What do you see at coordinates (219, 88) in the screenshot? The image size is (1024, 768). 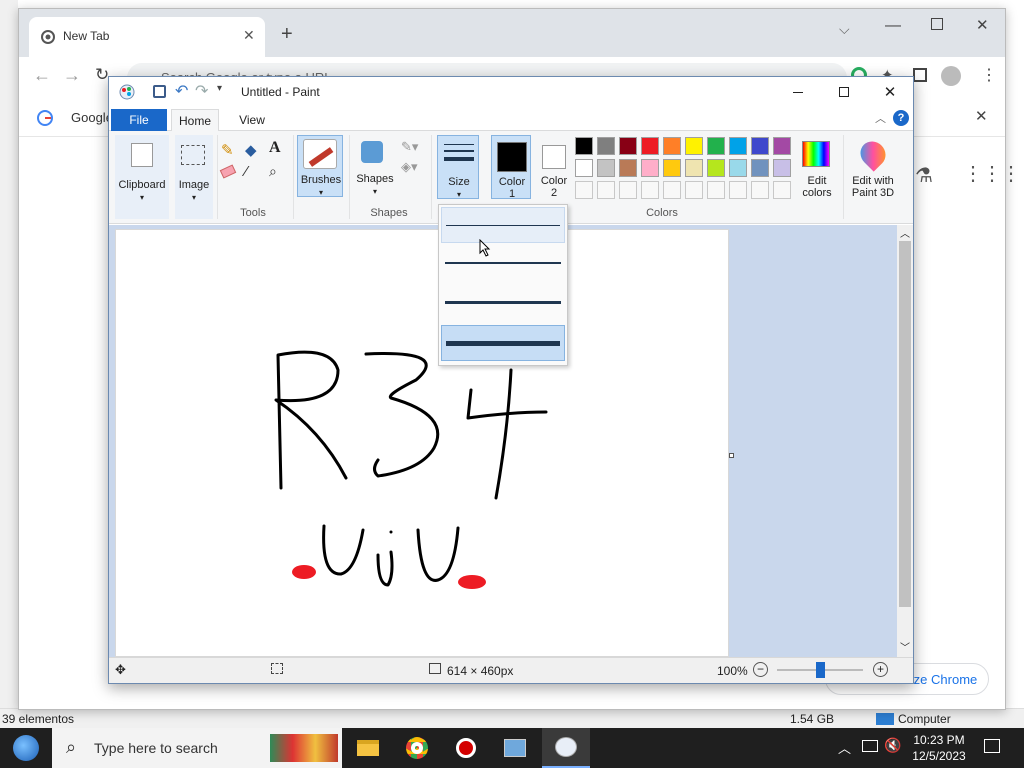 I see `quick-access-dropdown-icon: ▾` at bounding box center [219, 88].